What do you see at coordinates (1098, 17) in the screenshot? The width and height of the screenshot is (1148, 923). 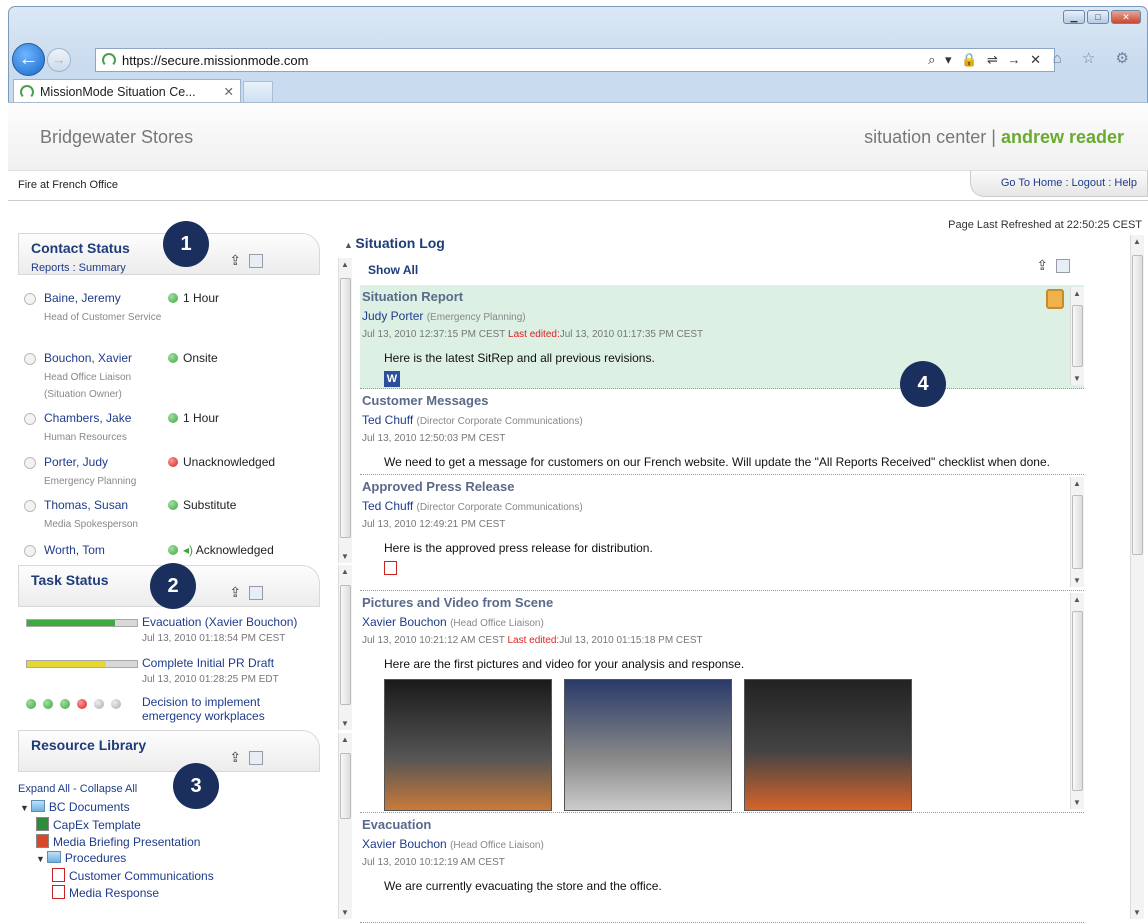 I see `maximize-button: □` at bounding box center [1098, 17].